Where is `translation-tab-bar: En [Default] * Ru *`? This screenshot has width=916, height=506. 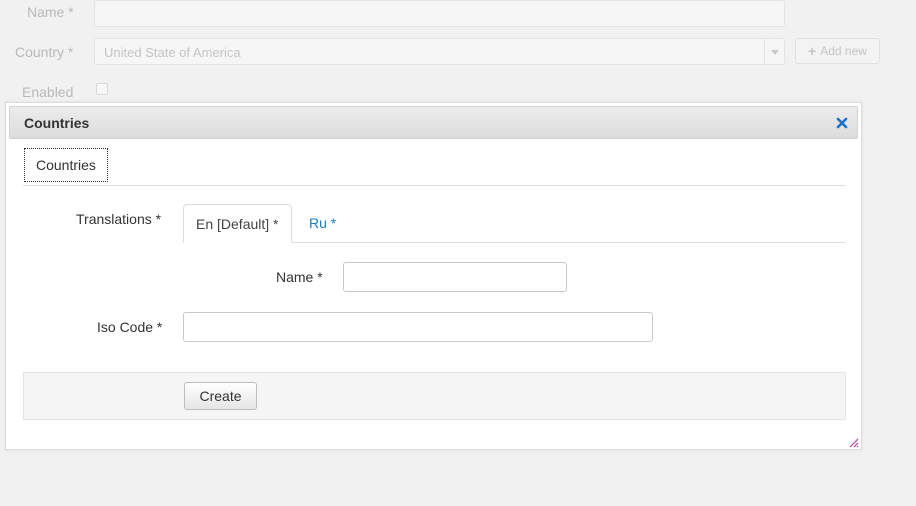
translation-tab-bar: En [Default] * Ru * is located at coordinates (514, 223).